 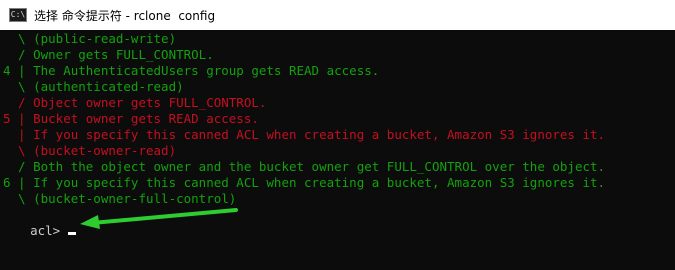 What do you see at coordinates (125, 15) in the screenshot?
I see `window-title: 选择 命令提示符 - rclone config` at bounding box center [125, 15].